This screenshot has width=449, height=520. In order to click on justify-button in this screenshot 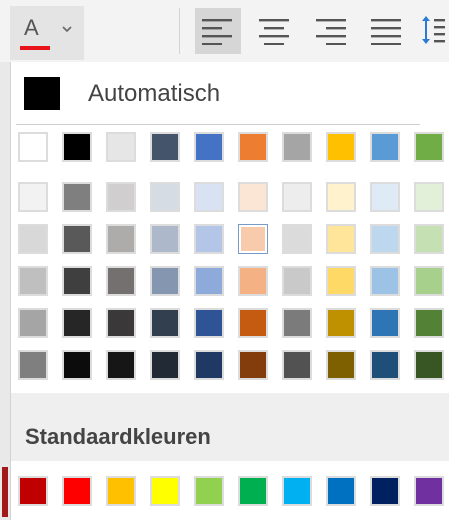, I will do `click(386, 31)`.